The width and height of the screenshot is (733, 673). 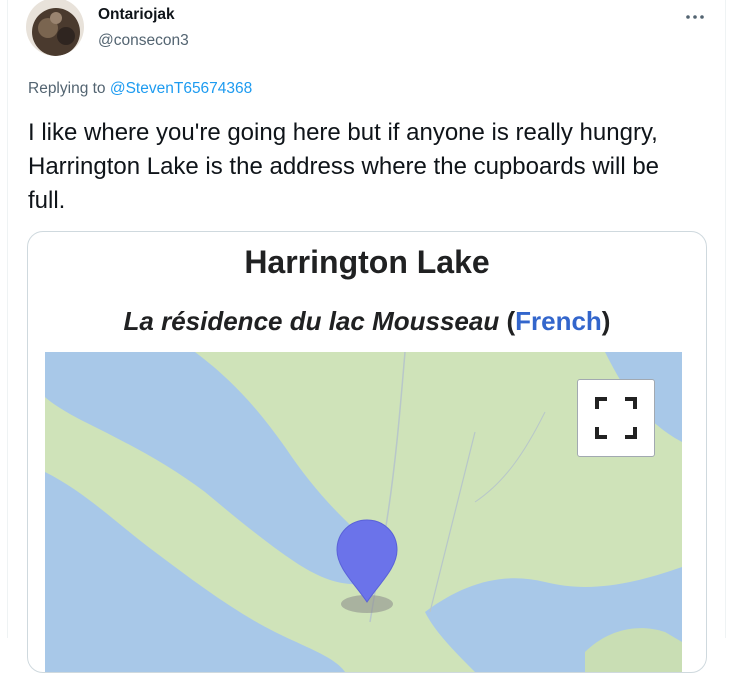 What do you see at coordinates (311, 321) in the screenshot?
I see `card-subtitle-italic: La résidence du lac Mousseau` at bounding box center [311, 321].